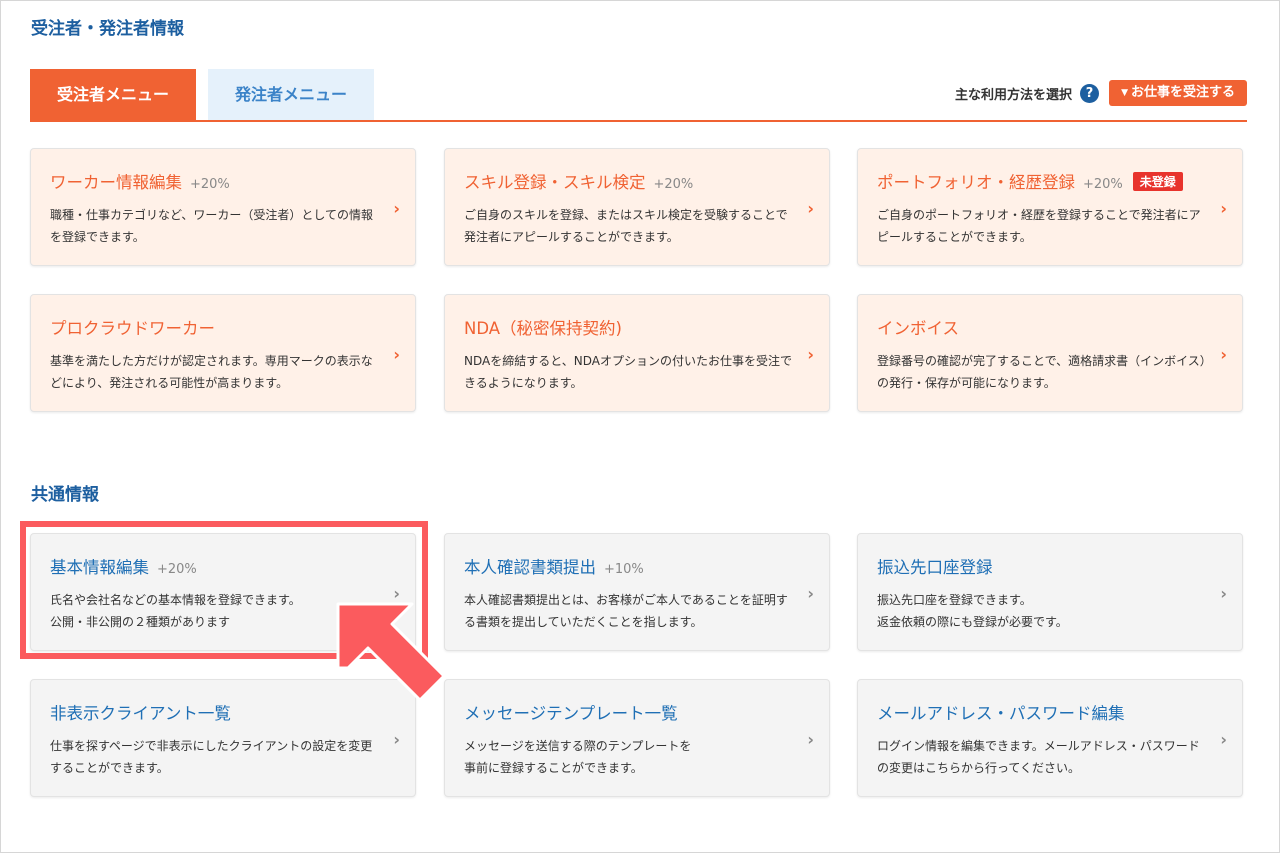 Image resolution: width=1280 pixels, height=853 pixels. I want to click on tab-client-menu: 発注者メニュー, so click(291, 95).